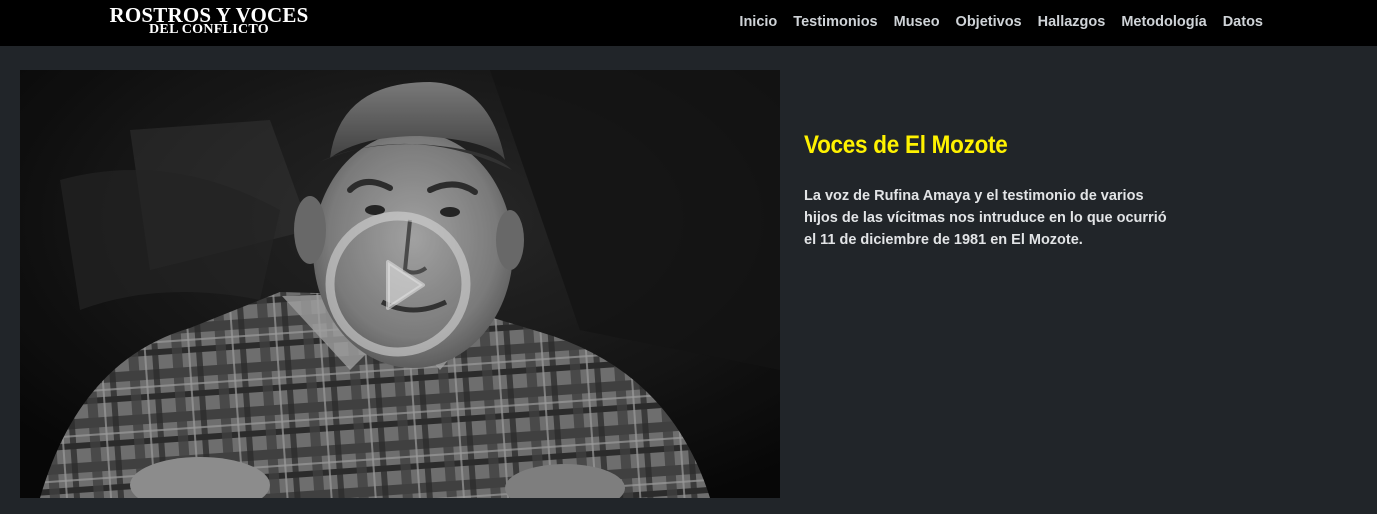 The height and width of the screenshot is (514, 1377). What do you see at coordinates (1163, 22) in the screenshot?
I see `nav-item-metodologia: Metodología` at bounding box center [1163, 22].